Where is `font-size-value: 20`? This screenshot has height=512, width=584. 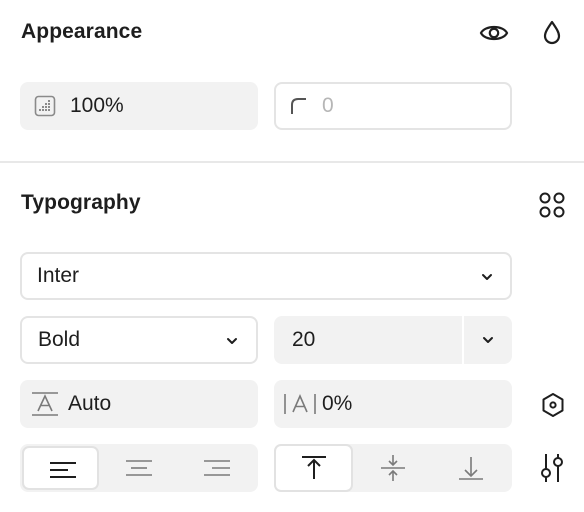 font-size-value: 20 is located at coordinates (304, 339).